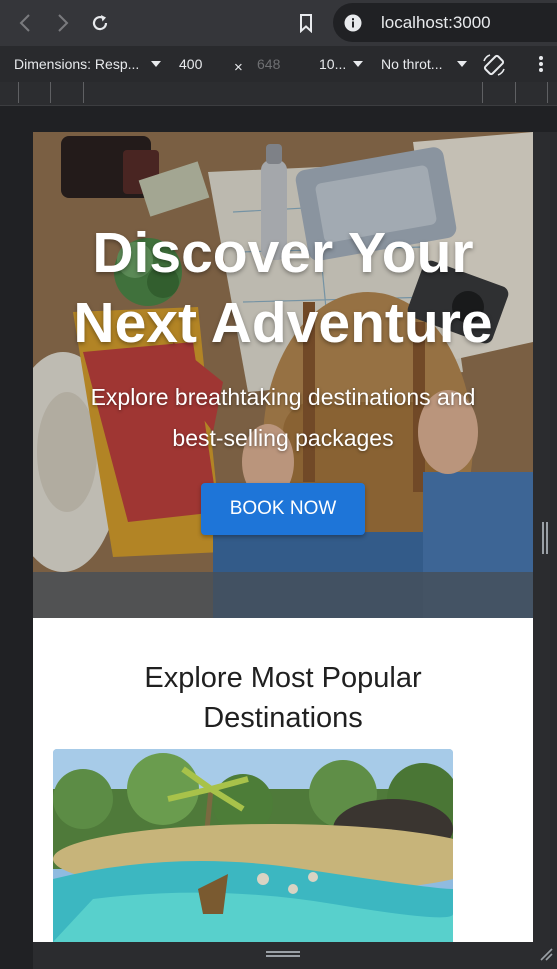 Image resolution: width=557 pixels, height=969 pixels. What do you see at coordinates (25, 23) in the screenshot?
I see `back-icon` at bounding box center [25, 23].